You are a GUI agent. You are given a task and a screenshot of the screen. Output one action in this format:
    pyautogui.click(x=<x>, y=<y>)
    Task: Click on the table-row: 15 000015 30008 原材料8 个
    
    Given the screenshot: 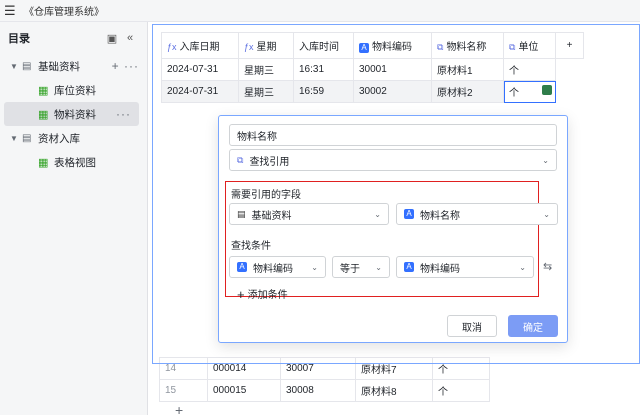 What is the action you would take?
    pyautogui.click(x=324, y=390)
    